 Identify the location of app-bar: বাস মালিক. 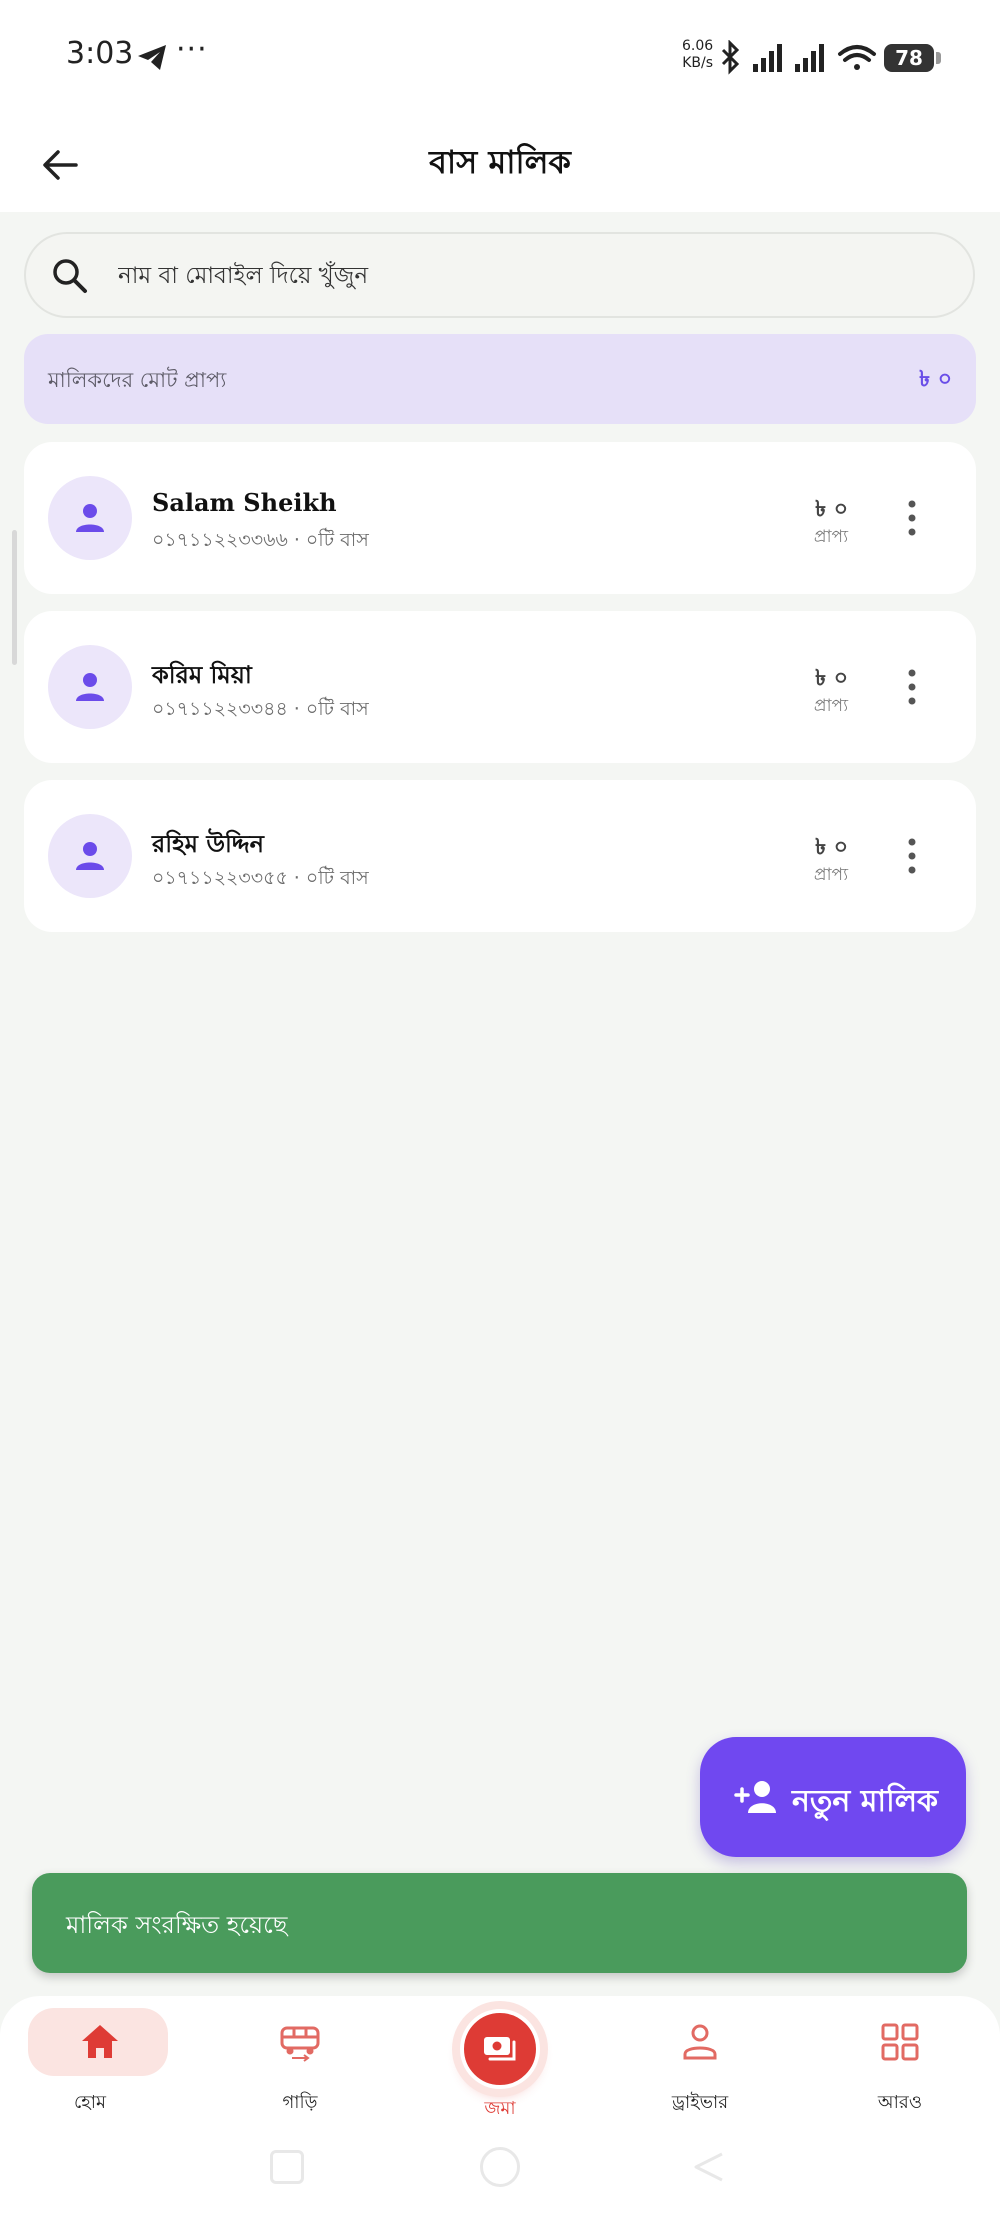
(500, 163).